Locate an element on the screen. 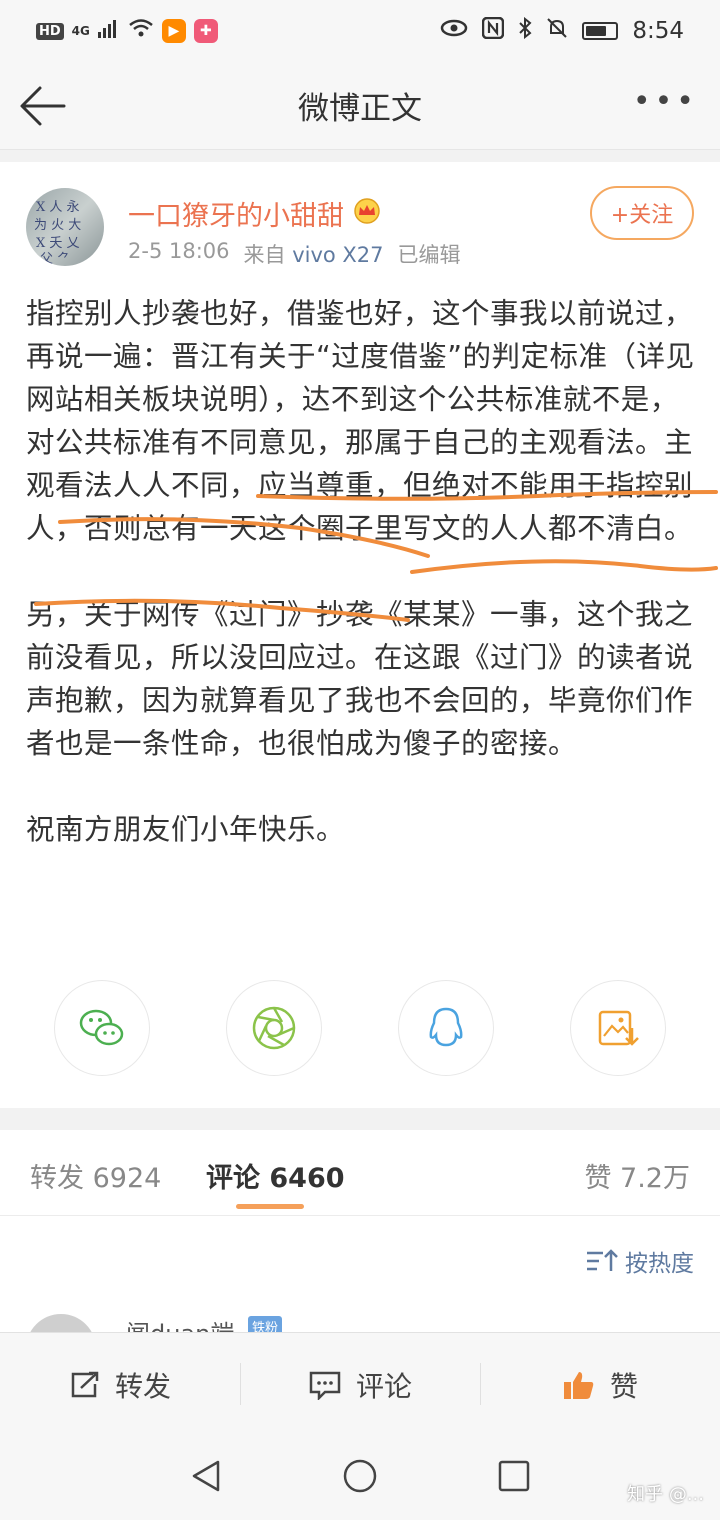  sort-by-hot-button: 按热度 is located at coordinates (639, 1261).